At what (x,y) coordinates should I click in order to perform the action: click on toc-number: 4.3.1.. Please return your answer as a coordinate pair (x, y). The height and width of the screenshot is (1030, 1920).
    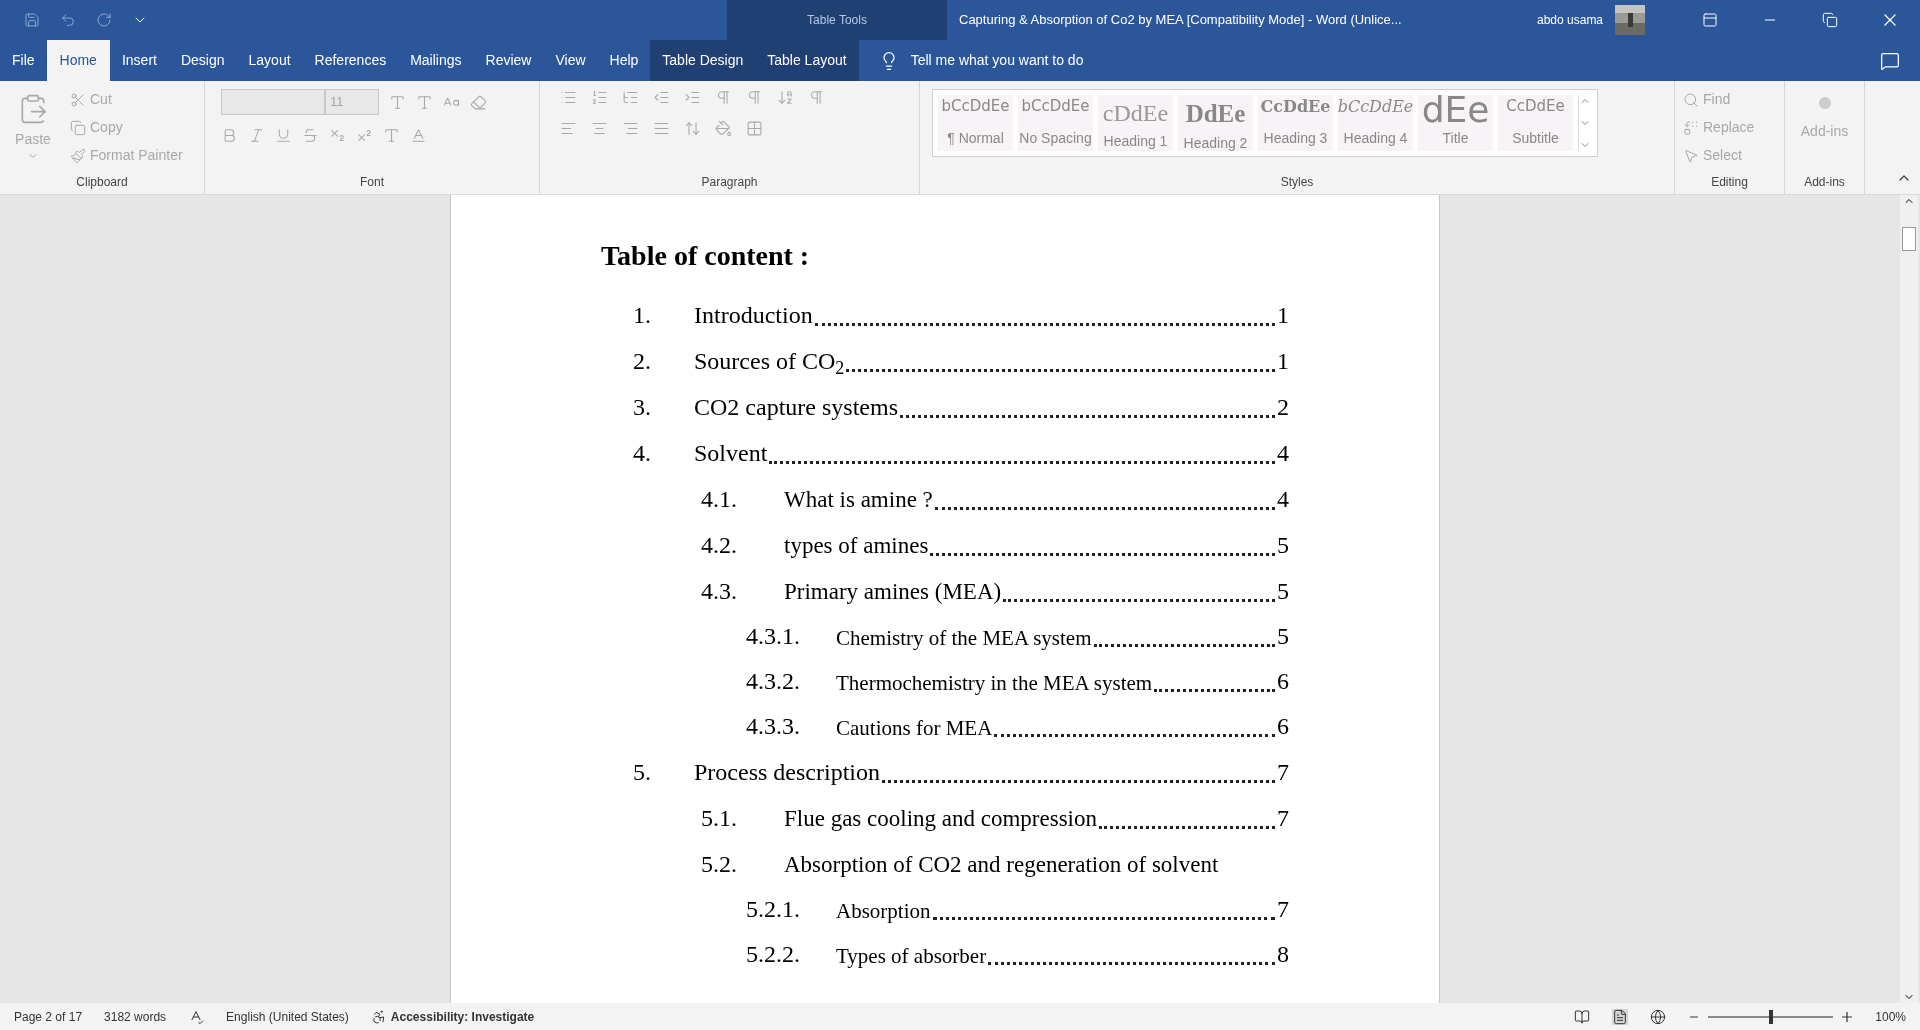
    Looking at the image, I should click on (773, 636).